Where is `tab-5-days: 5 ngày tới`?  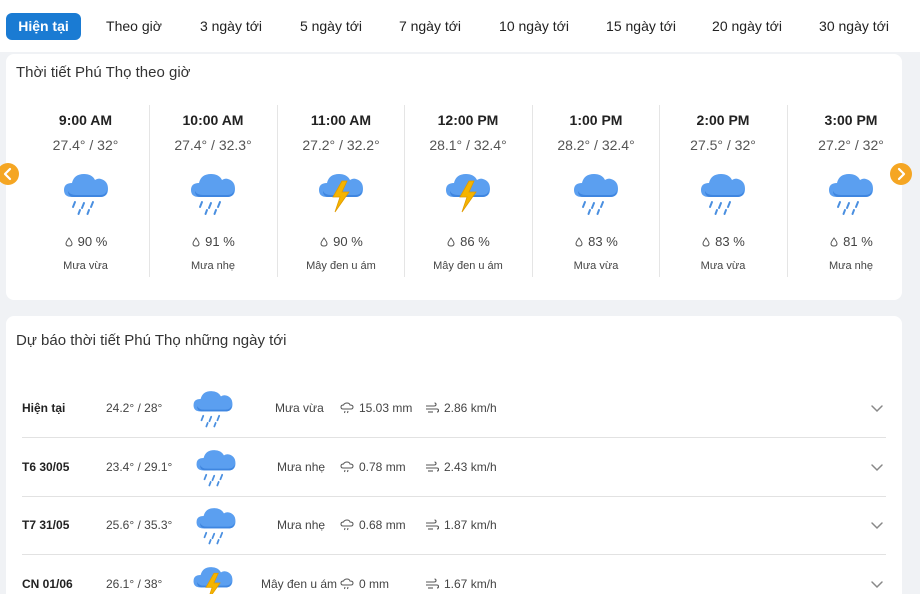 tab-5-days: 5 ngày tới is located at coordinates (331, 26).